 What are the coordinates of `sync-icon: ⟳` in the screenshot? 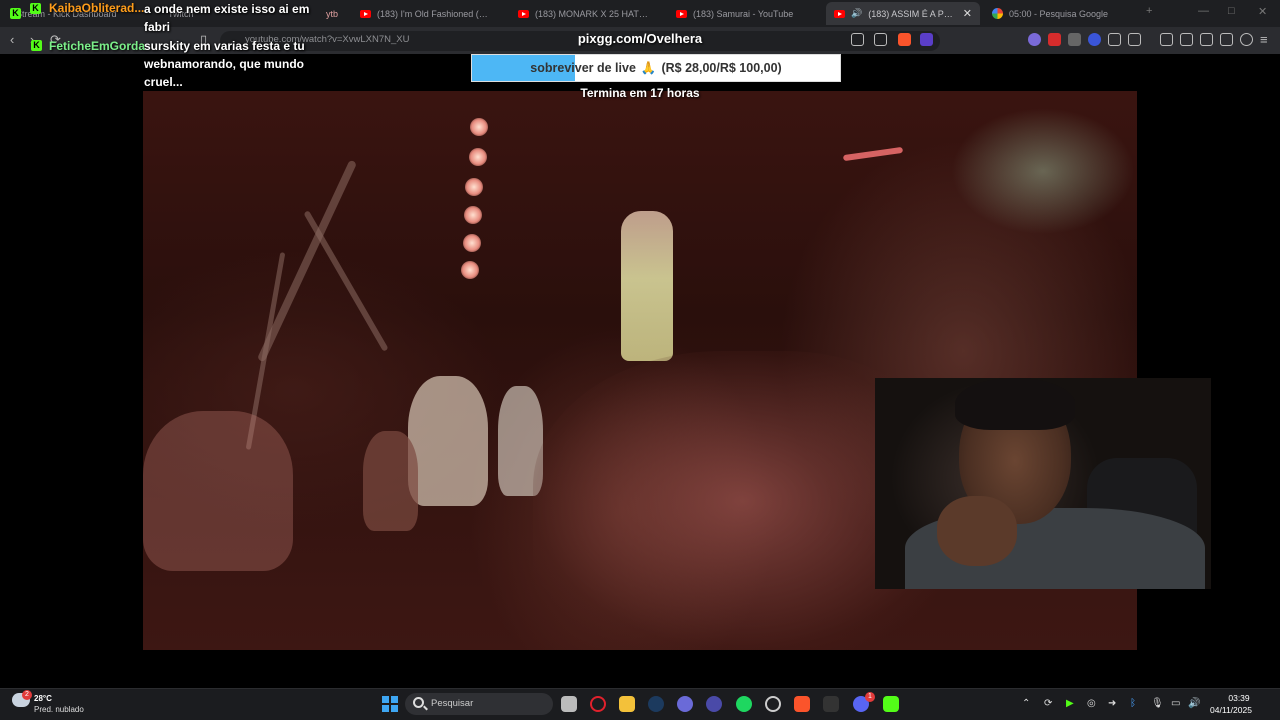 It's located at (1048, 703).